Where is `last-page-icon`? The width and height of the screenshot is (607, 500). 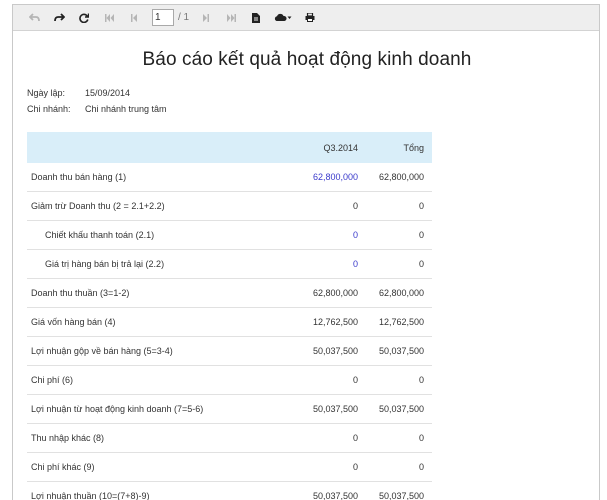
last-page-icon is located at coordinates (231, 18).